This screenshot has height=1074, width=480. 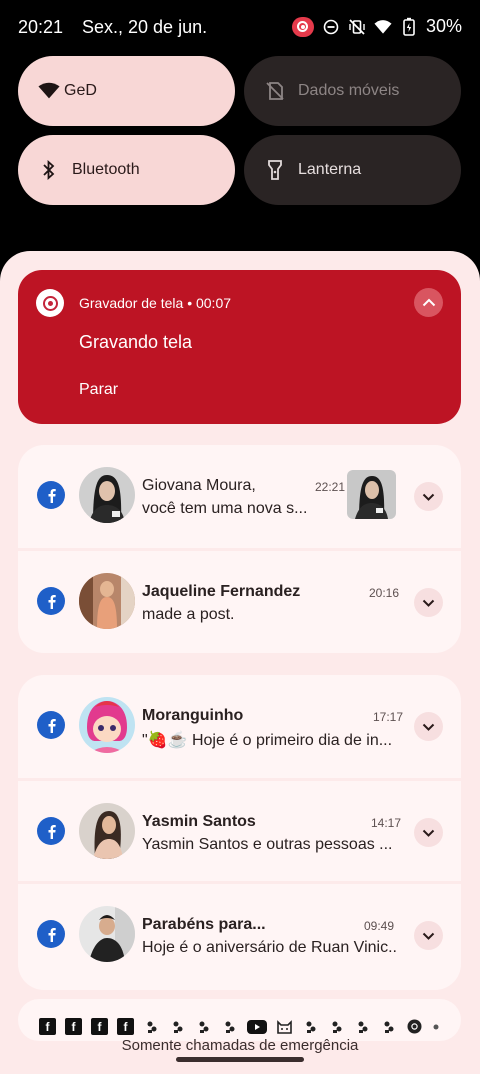 What do you see at coordinates (126, 91) in the screenshot?
I see `tile-wifi: GeD` at bounding box center [126, 91].